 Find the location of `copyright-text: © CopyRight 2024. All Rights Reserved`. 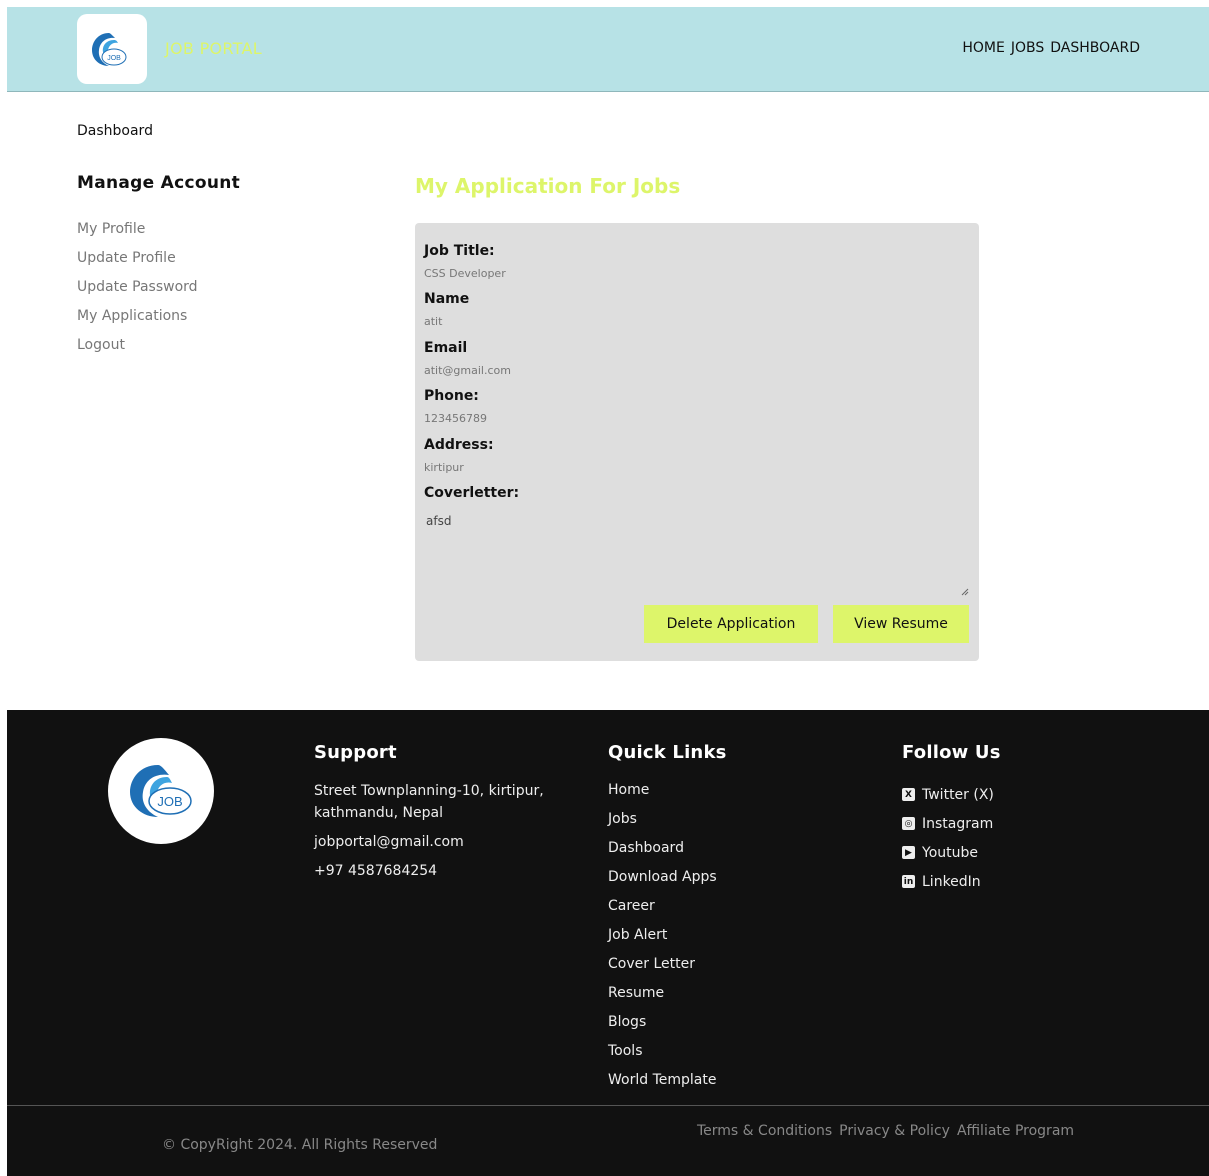

copyright-text: © CopyRight 2024. All Rights Reserved is located at coordinates (300, 1145).